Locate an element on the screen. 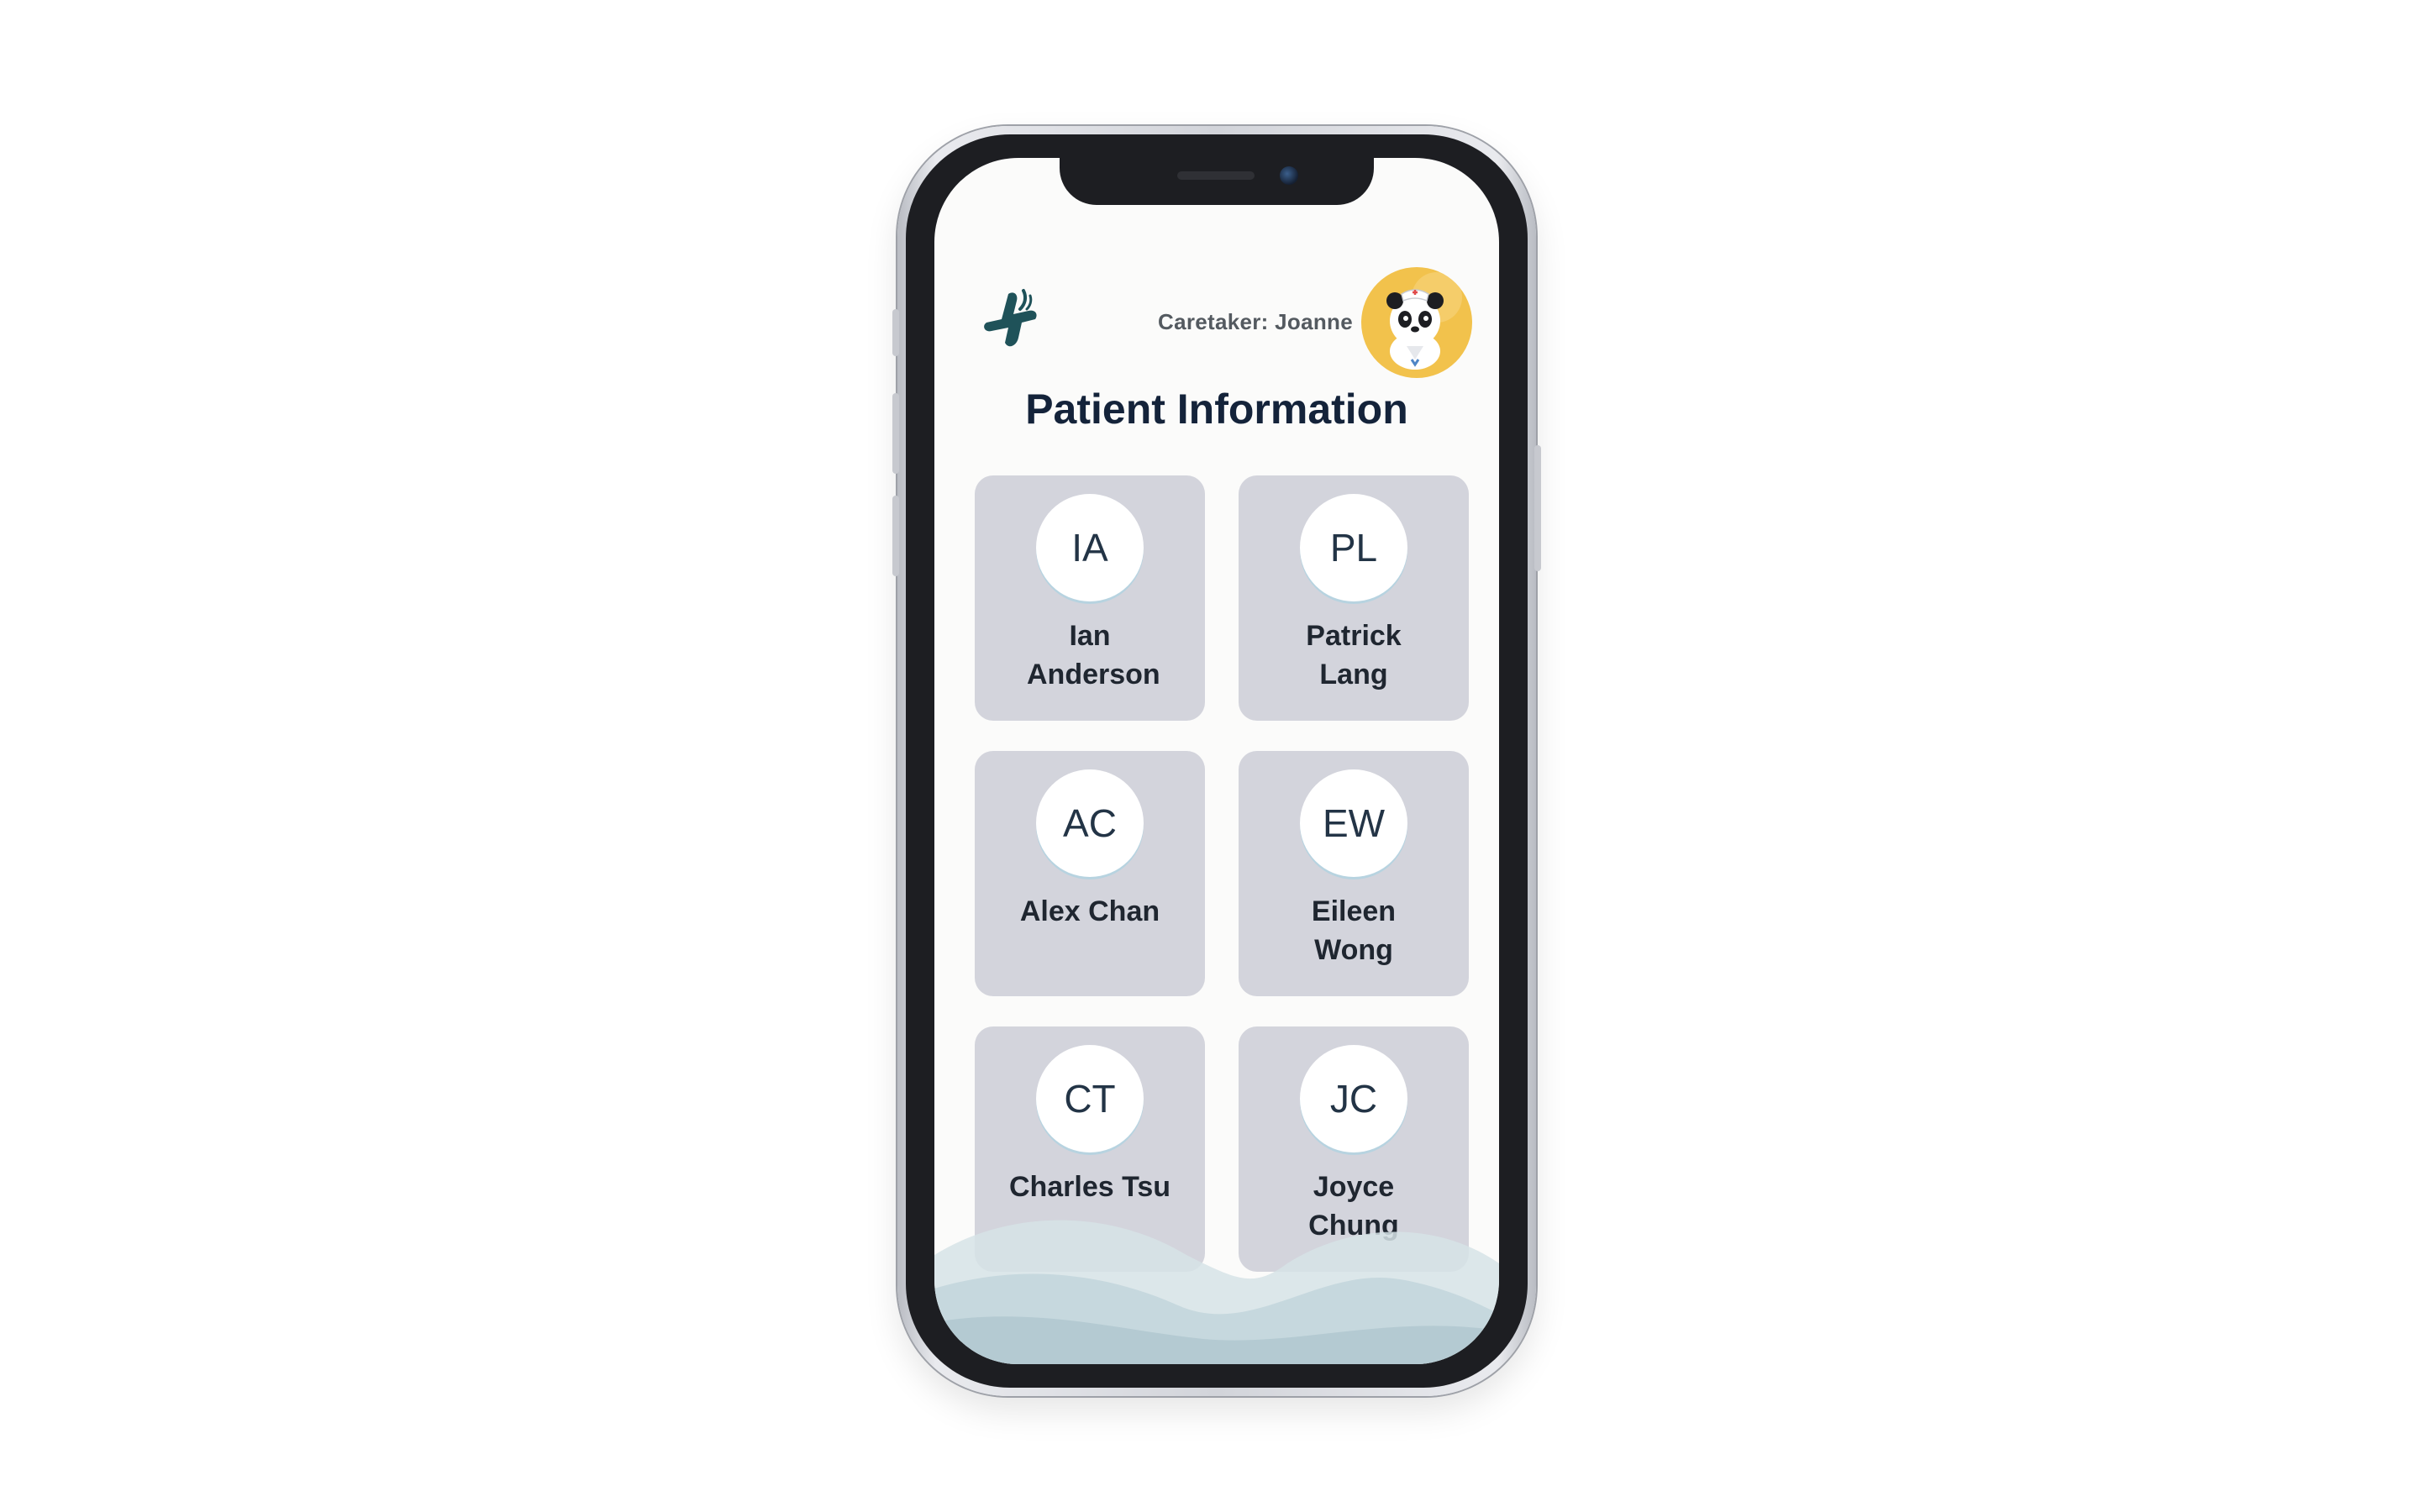  patient-card: IA Ian Anderson is located at coordinates (1090, 598).